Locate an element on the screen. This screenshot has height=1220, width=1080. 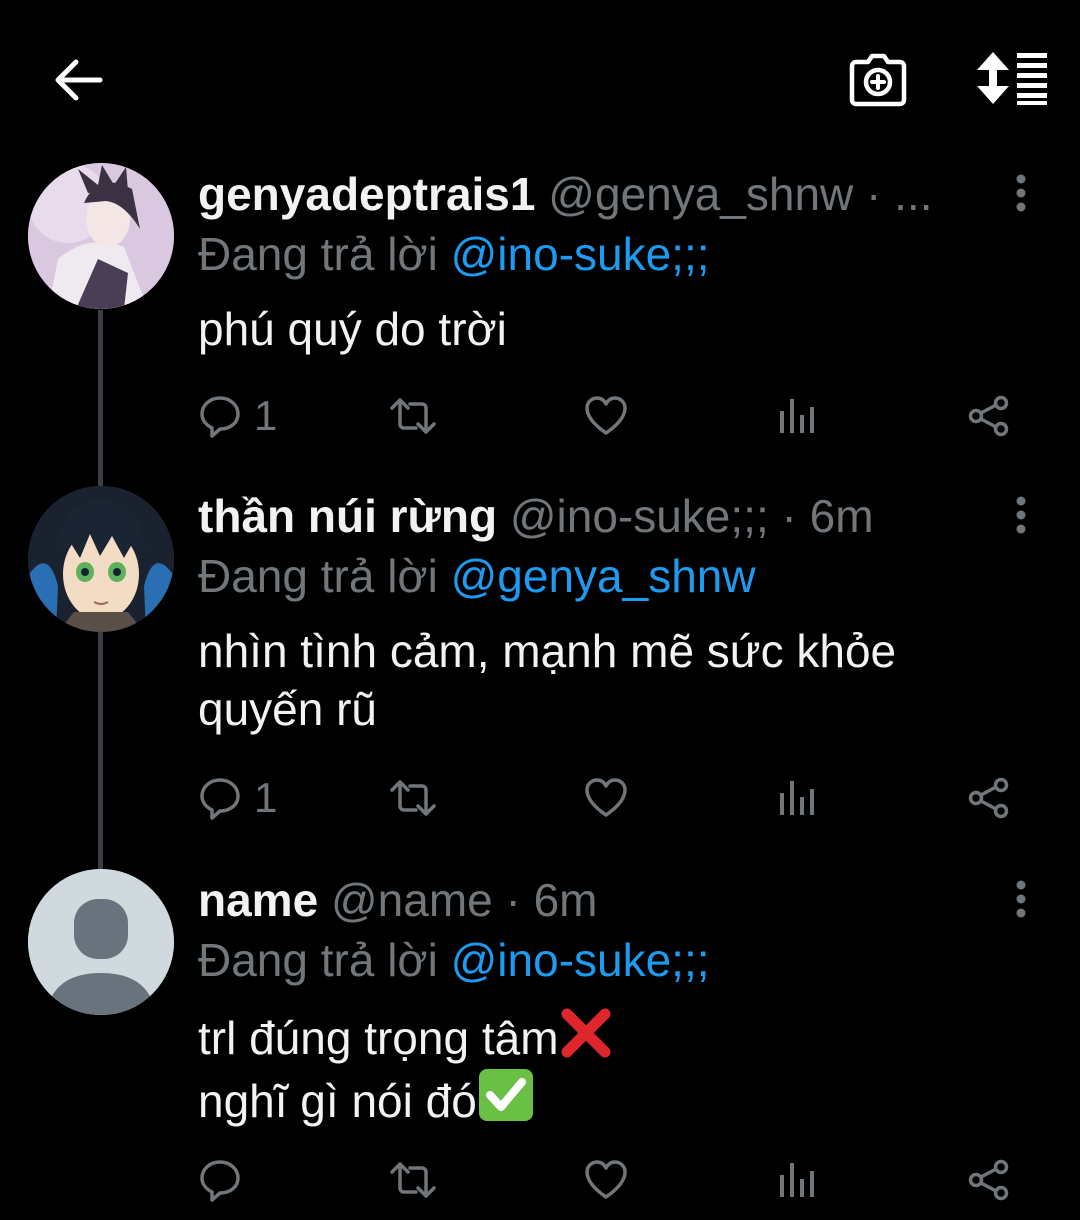
tweet-text-line: quyến rũ is located at coordinates (288, 709).